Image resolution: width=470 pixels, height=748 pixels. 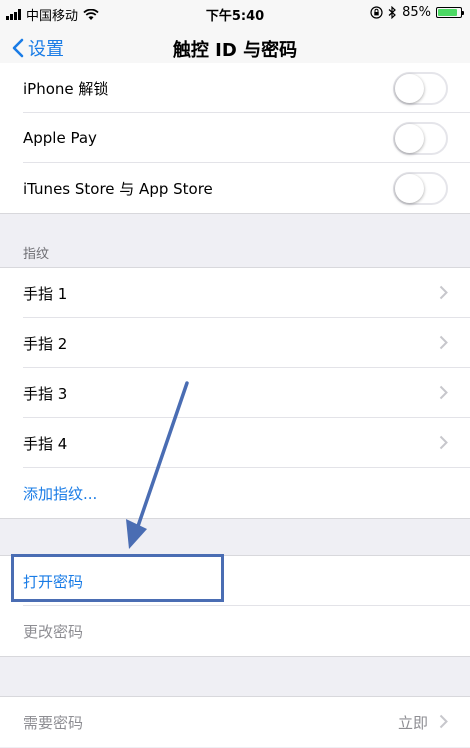 I want to click on fingerprint-row-2: 手指 2, so click(x=235, y=343).